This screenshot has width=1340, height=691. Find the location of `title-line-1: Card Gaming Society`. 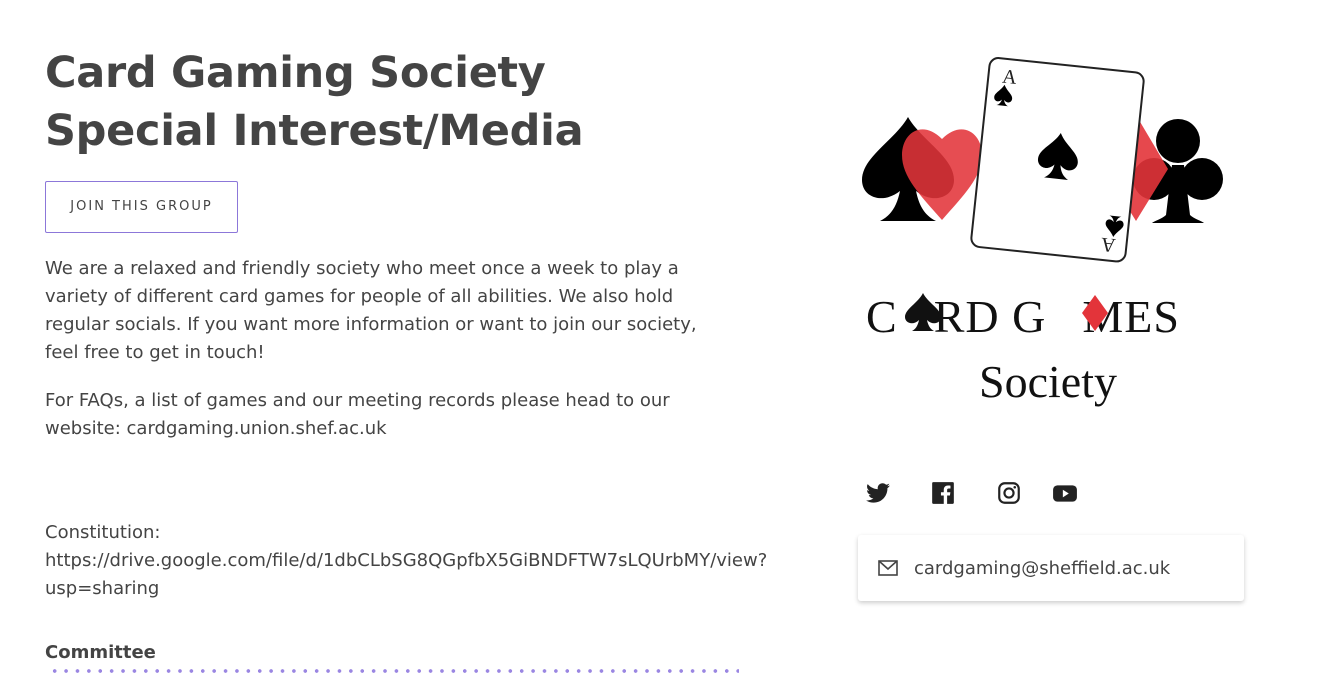

title-line-1: Card Gaming Society is located at coordinates (295, 73).